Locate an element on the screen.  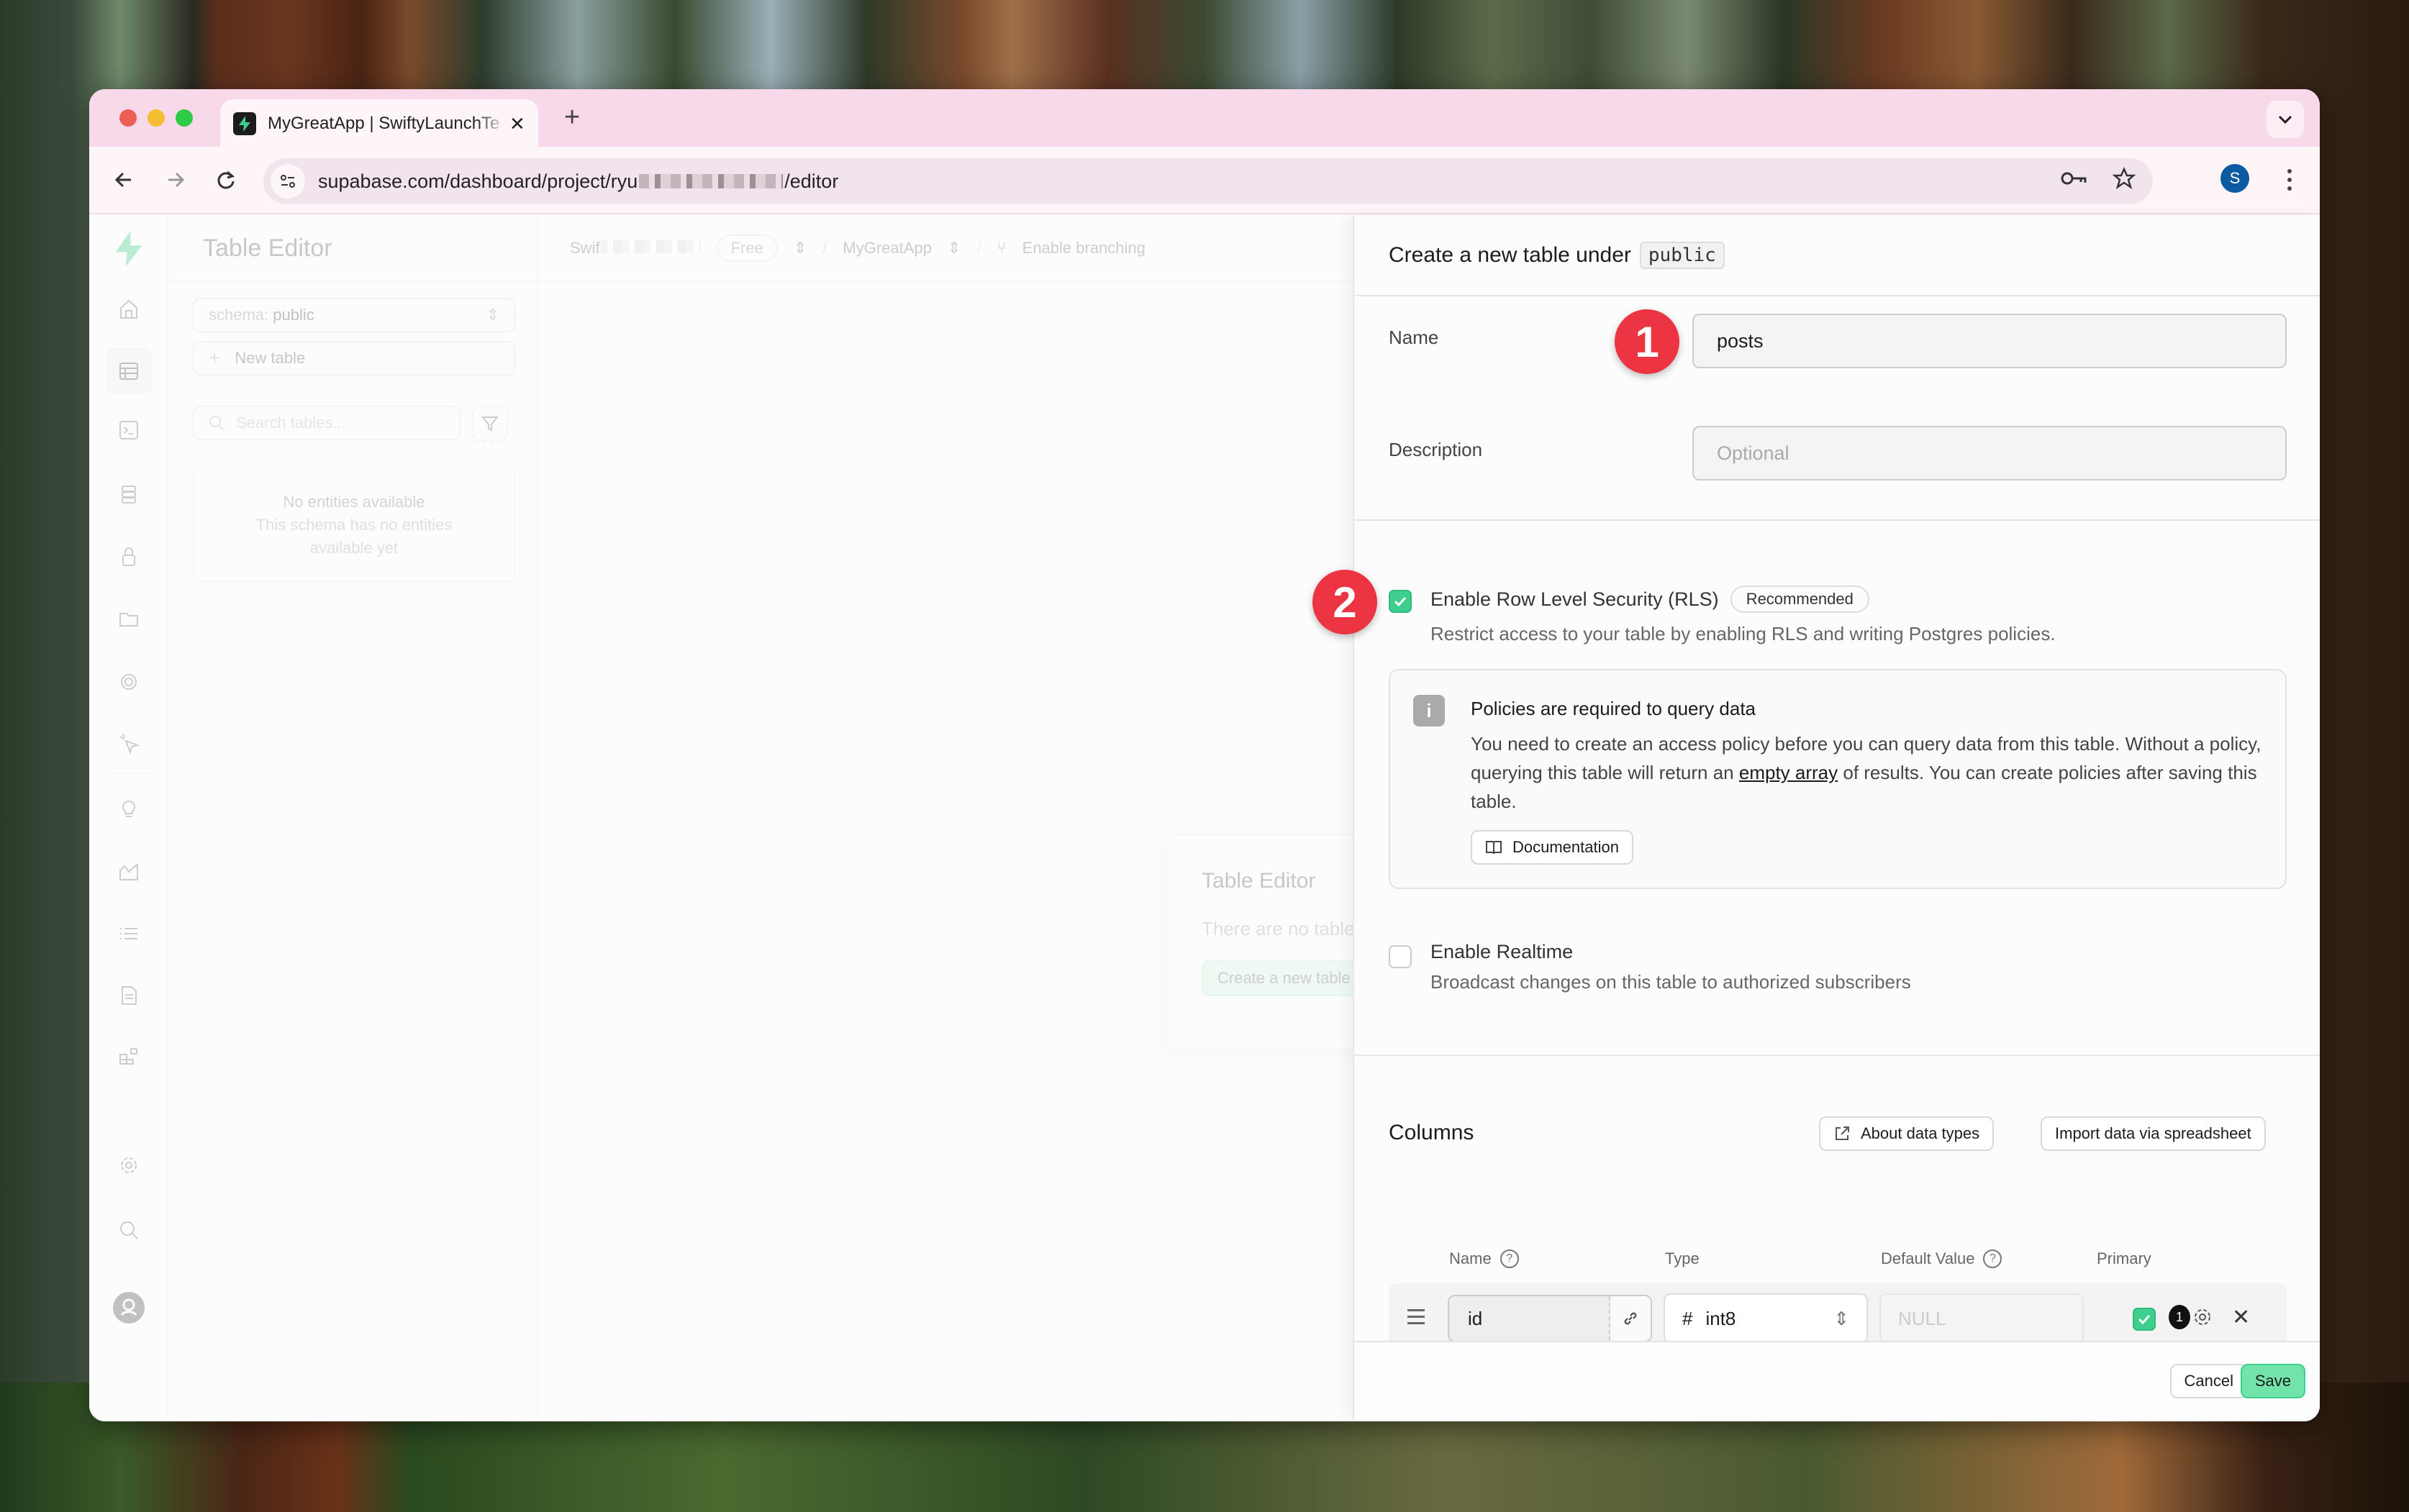
bookmark-star-icon is located at coordinates (2124, 179).